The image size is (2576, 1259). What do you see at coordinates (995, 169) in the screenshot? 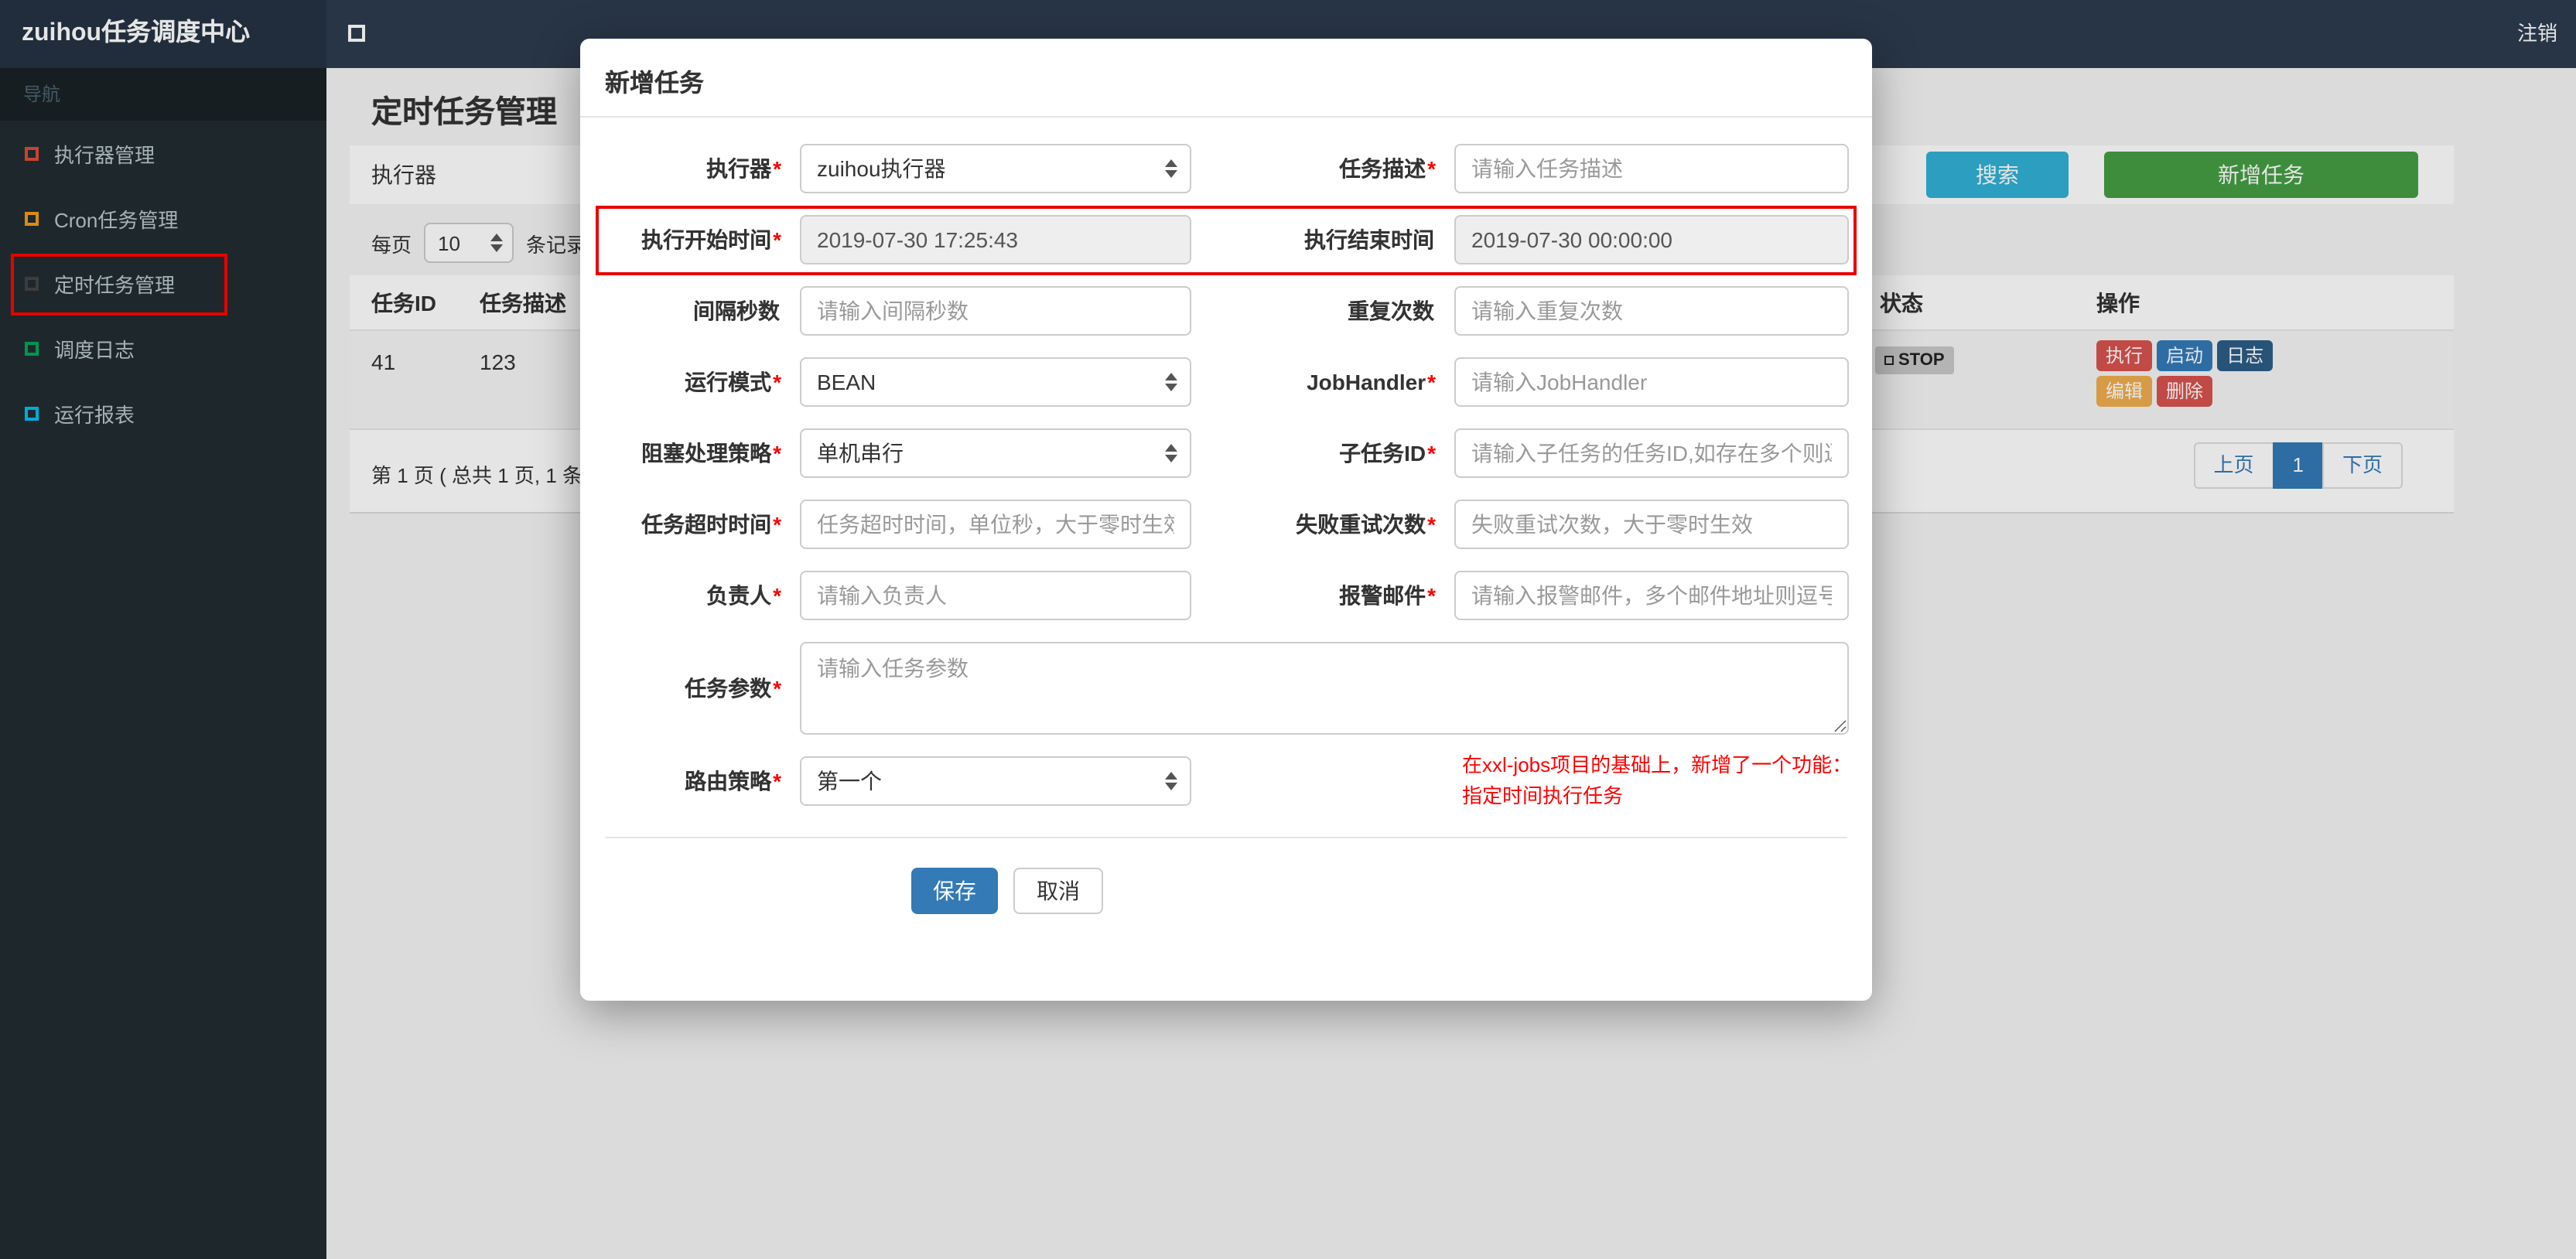
I see `executor-select: zuihou执行器` at bounding box center [995, 169].